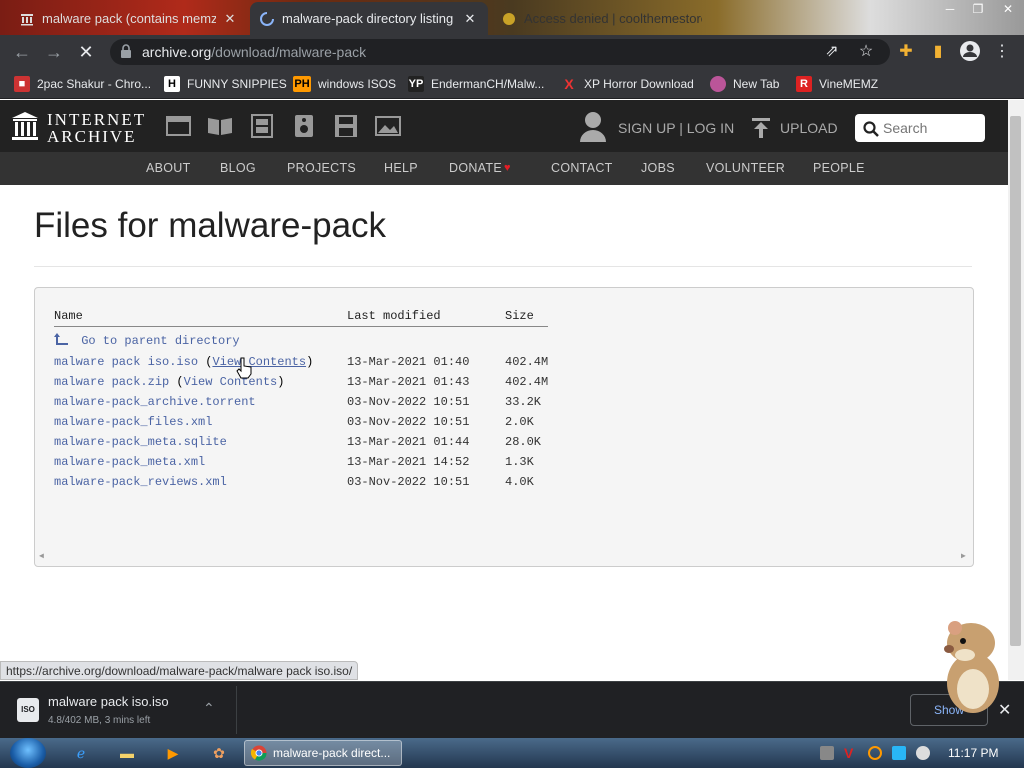 The width and height of the screenshot is (1024, 768). What do you see at coordinates (1015, 381) in the screenshot?
I see `scrollbar-thumb` at bounding box center [1015, 381].